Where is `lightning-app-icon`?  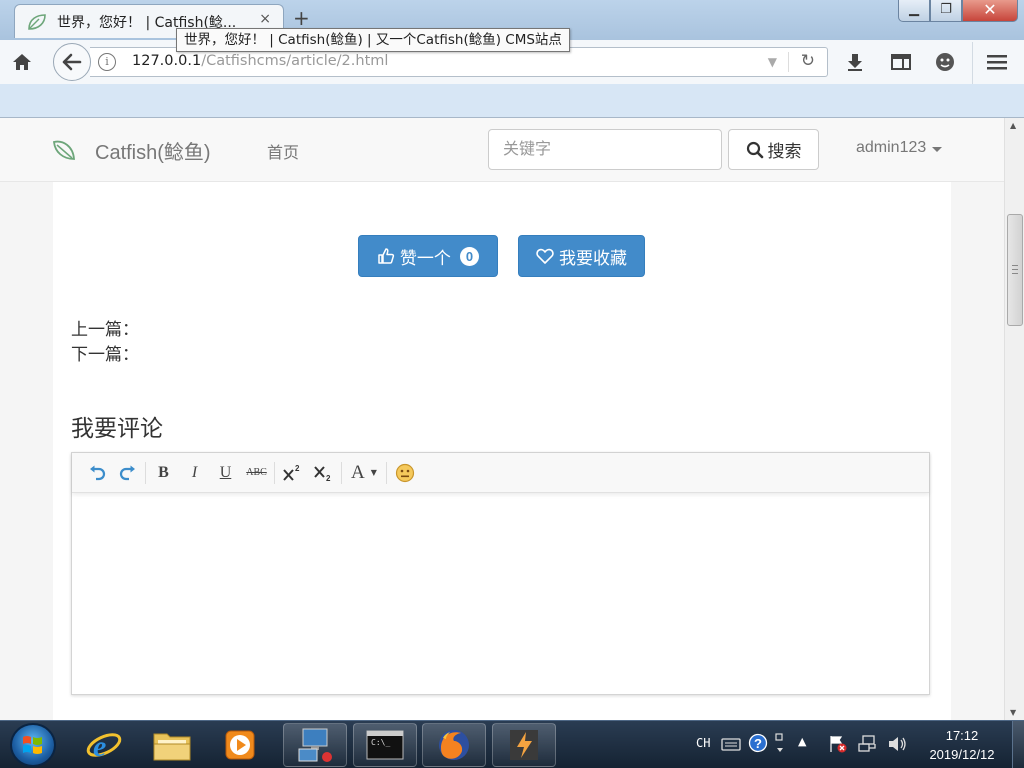 lightning-app-icon is located at coordinates (524, 745).